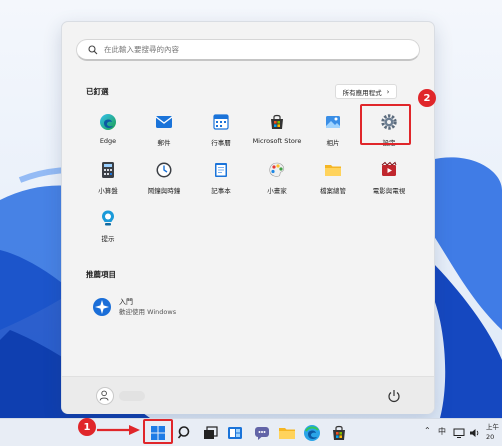 This screenshot has width=502, height=446. Describe the element at coordinates (221, 170) in the screenshot. I see `notepad-icon` at that location.